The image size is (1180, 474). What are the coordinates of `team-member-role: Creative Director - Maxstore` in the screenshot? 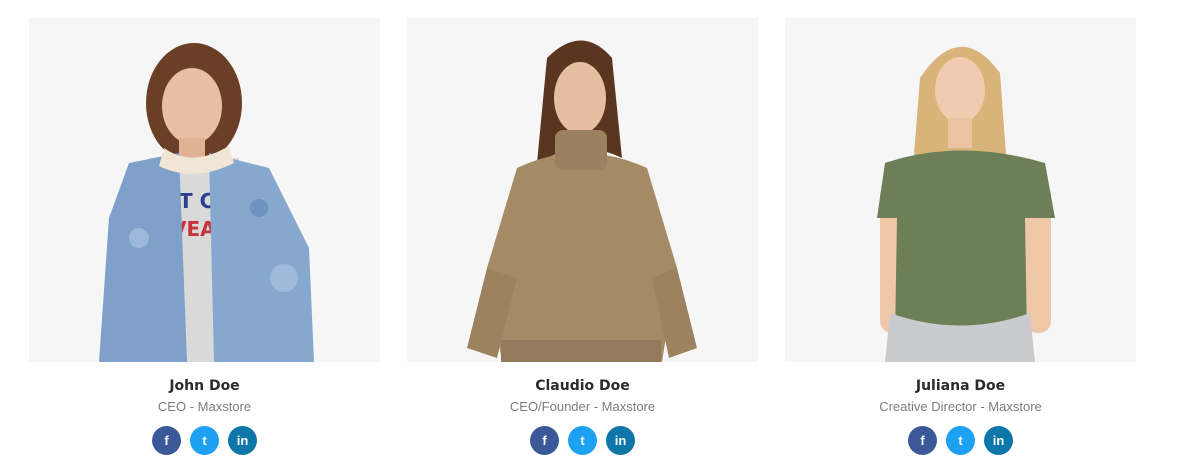 It's located at (960, 406).